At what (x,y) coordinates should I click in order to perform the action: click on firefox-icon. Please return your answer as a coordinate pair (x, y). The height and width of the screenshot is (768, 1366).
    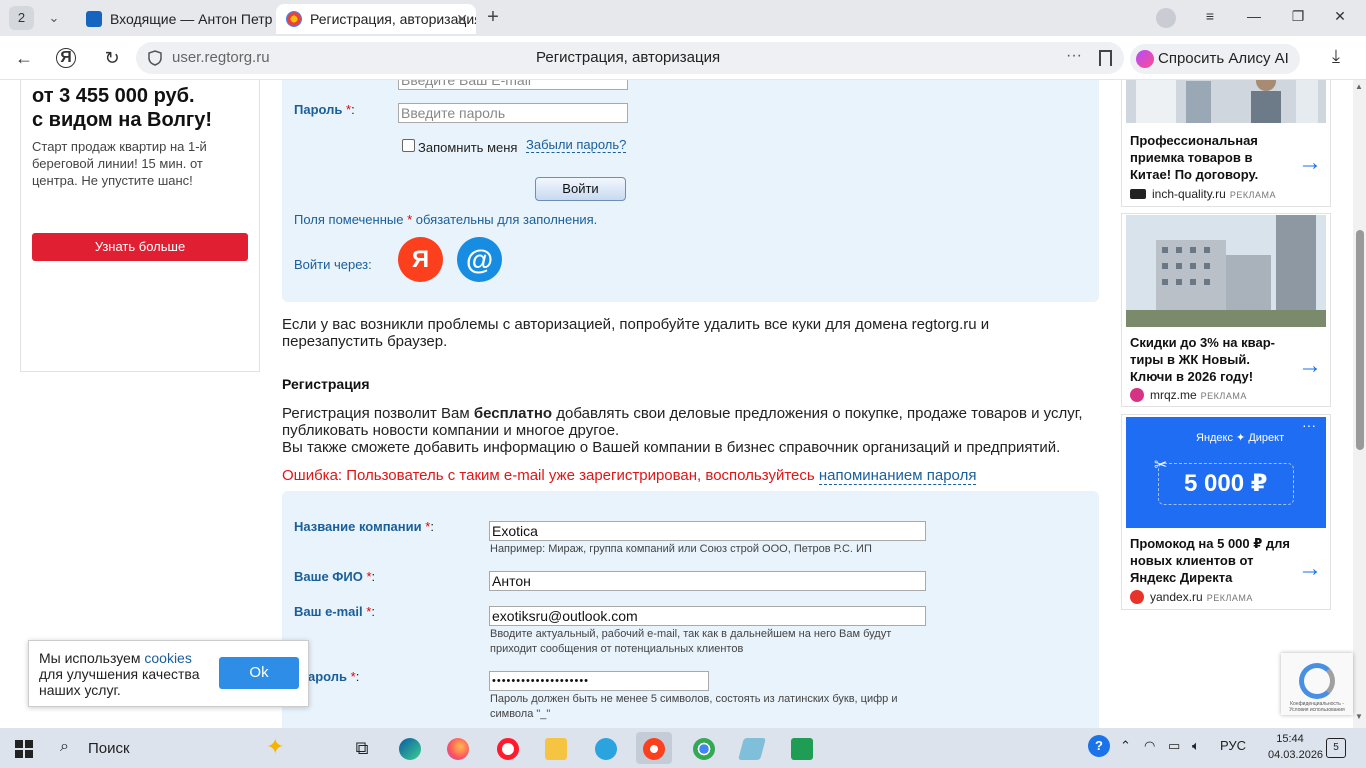
    Looking at the image, I should click on (458, 748).